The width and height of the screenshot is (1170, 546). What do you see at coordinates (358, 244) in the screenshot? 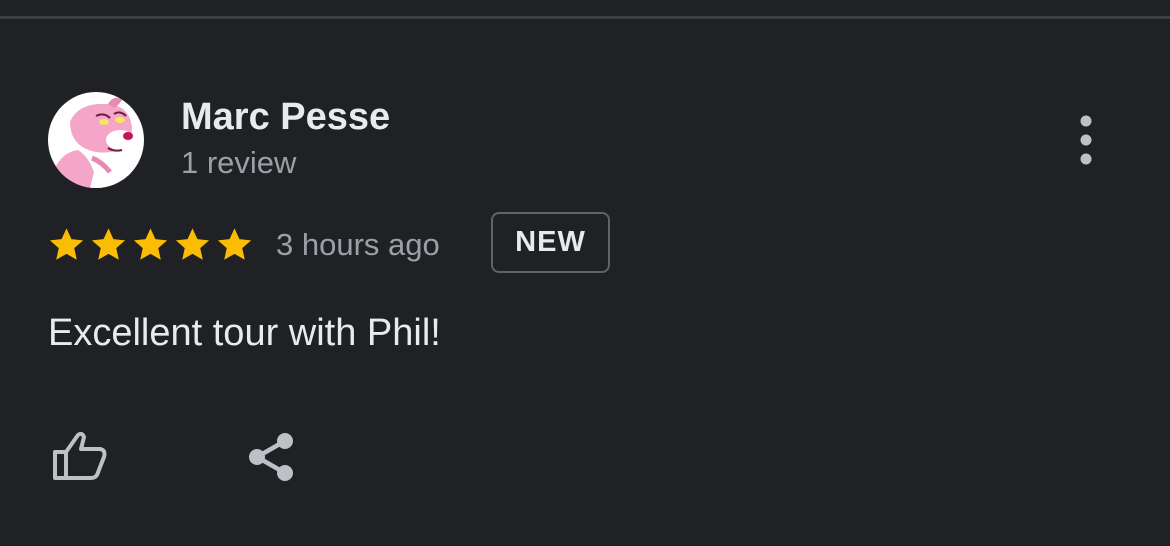
I see `review-timestamp: 3 hours ago` at bounding box center [358, 244].